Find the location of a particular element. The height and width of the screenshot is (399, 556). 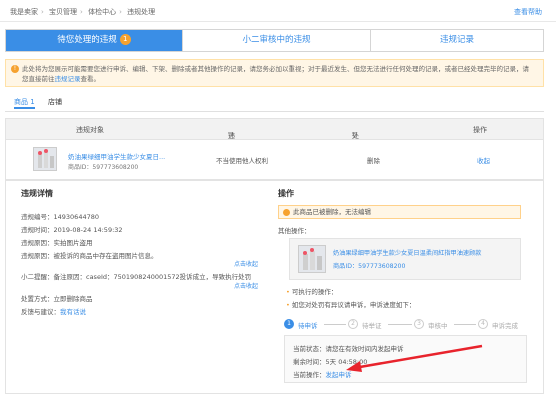

red-arrow-annotation is located at coordinates (414, 358).